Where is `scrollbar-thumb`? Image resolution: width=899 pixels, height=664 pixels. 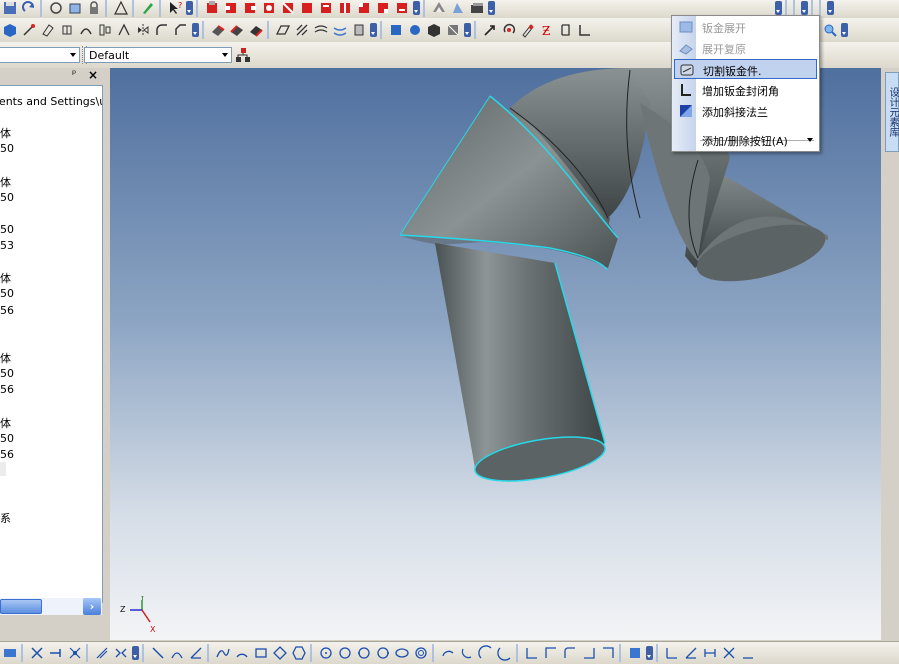 scrollbar-thumb is located at coordinates (21, 606).